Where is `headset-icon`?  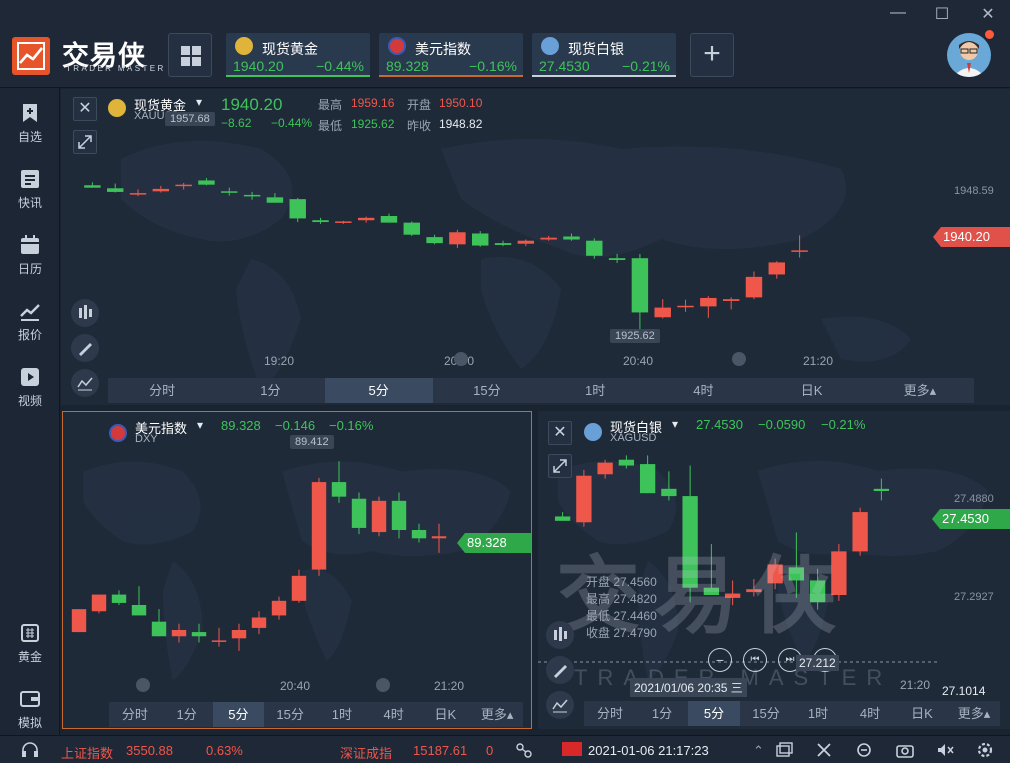
headset-icon is located at coordinates (30, 750).